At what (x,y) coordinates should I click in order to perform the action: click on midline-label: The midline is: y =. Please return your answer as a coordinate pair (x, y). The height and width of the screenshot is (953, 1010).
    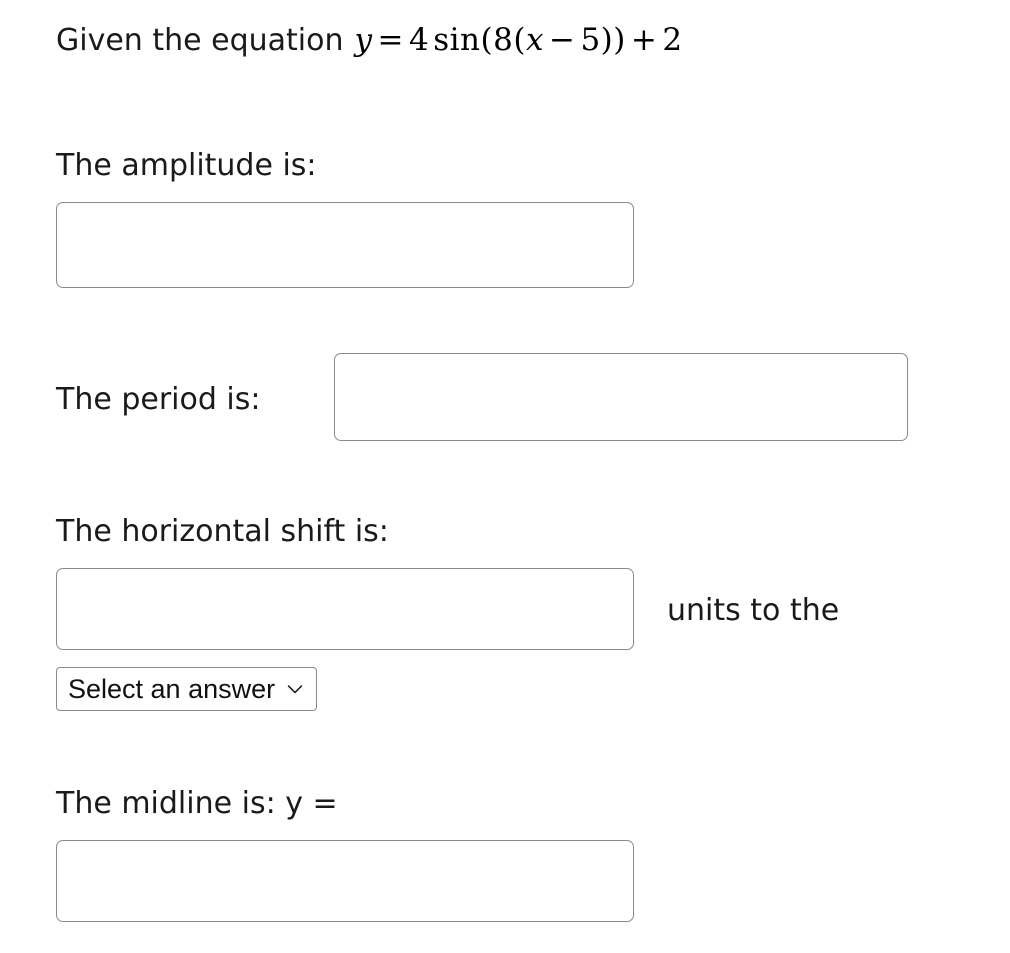
    Looking at the image, I should click on (197, 803).